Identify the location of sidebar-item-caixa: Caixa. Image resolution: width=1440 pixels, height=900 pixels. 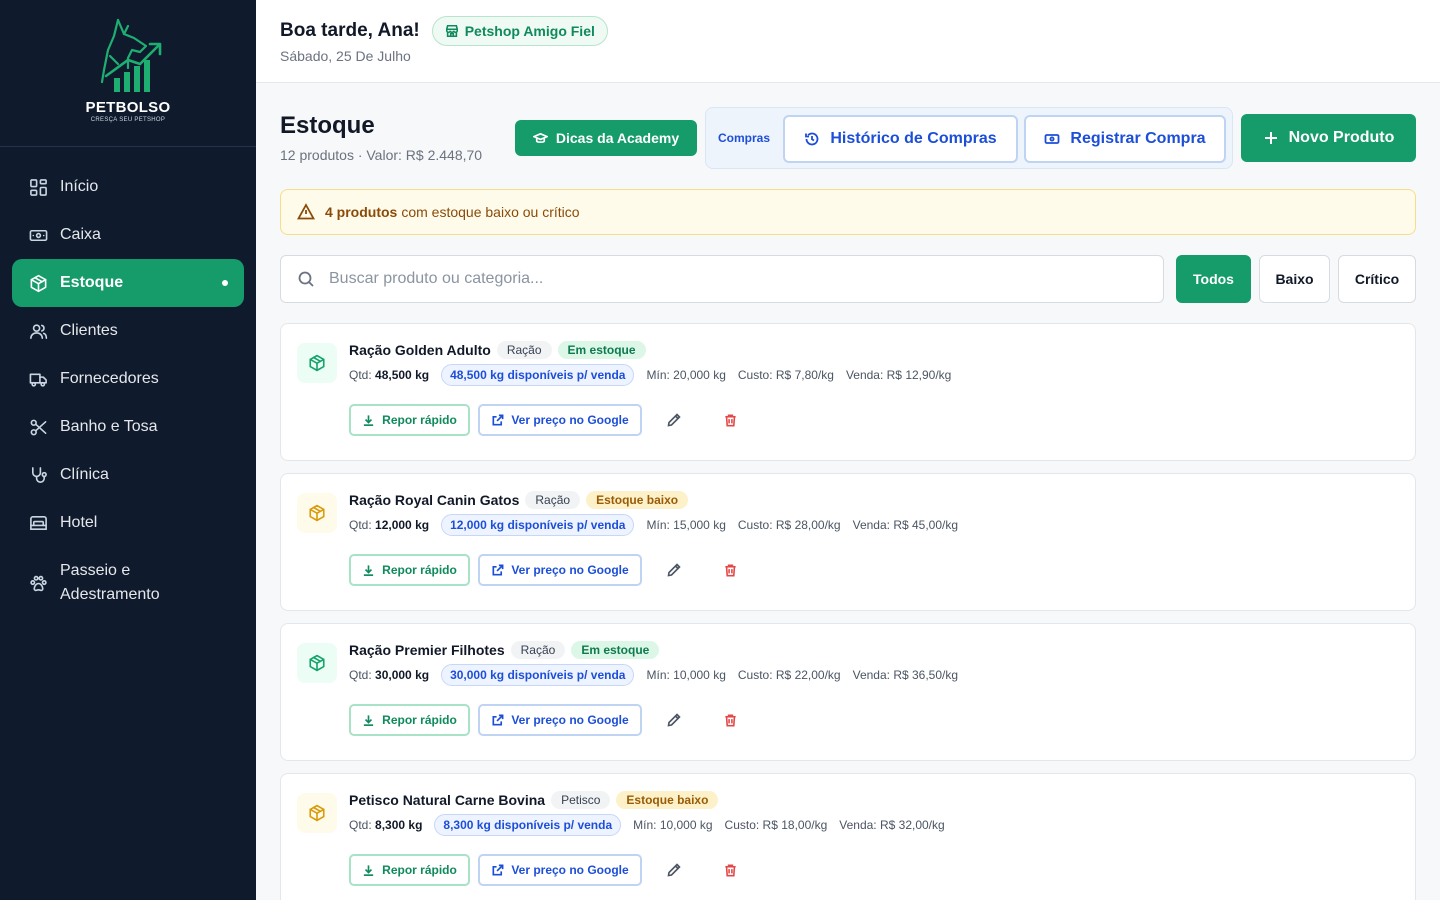
(128, 235).